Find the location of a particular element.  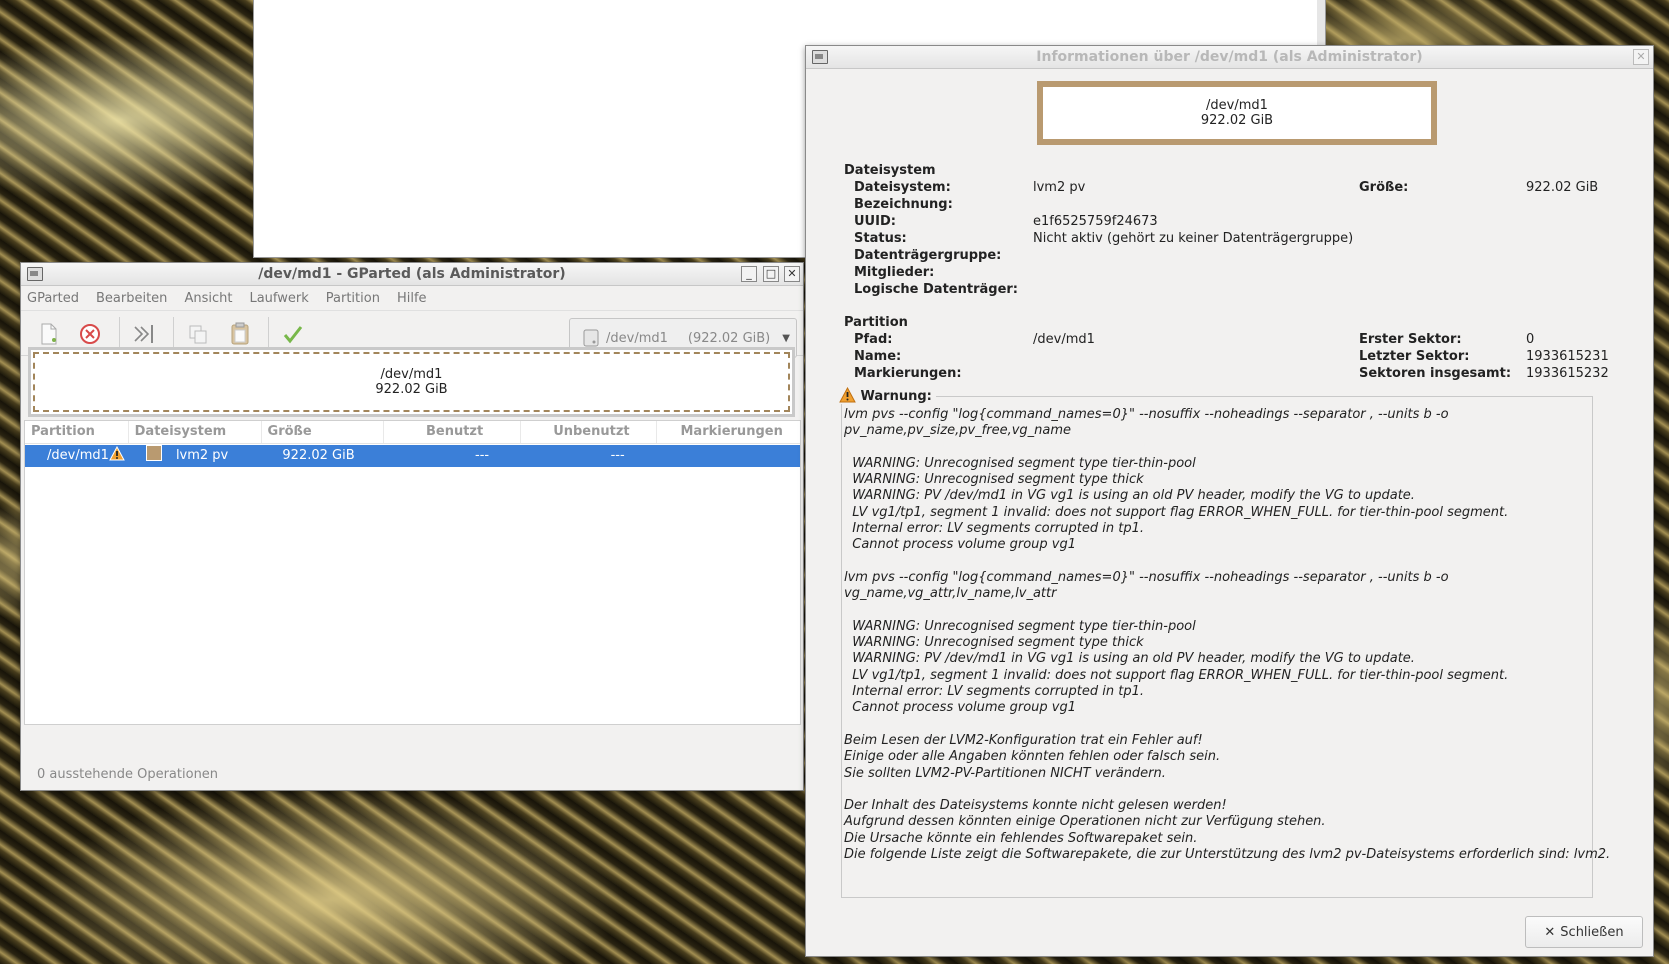

label-bezeichnung: Bezeichnung: is located at coordinates (903, 204).